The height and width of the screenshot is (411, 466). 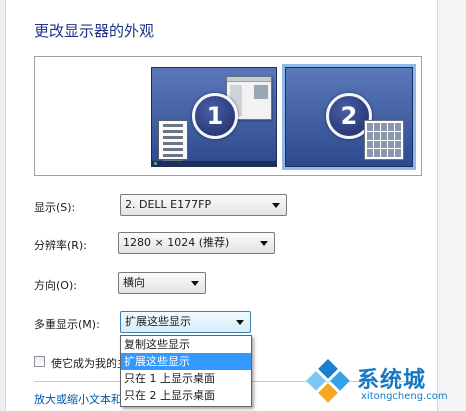 What do you see at coordinates (186, 361) in the screenshot?
I see `dropdown-option-selected: 扩展这些显示` at bounding box center [186, 361].